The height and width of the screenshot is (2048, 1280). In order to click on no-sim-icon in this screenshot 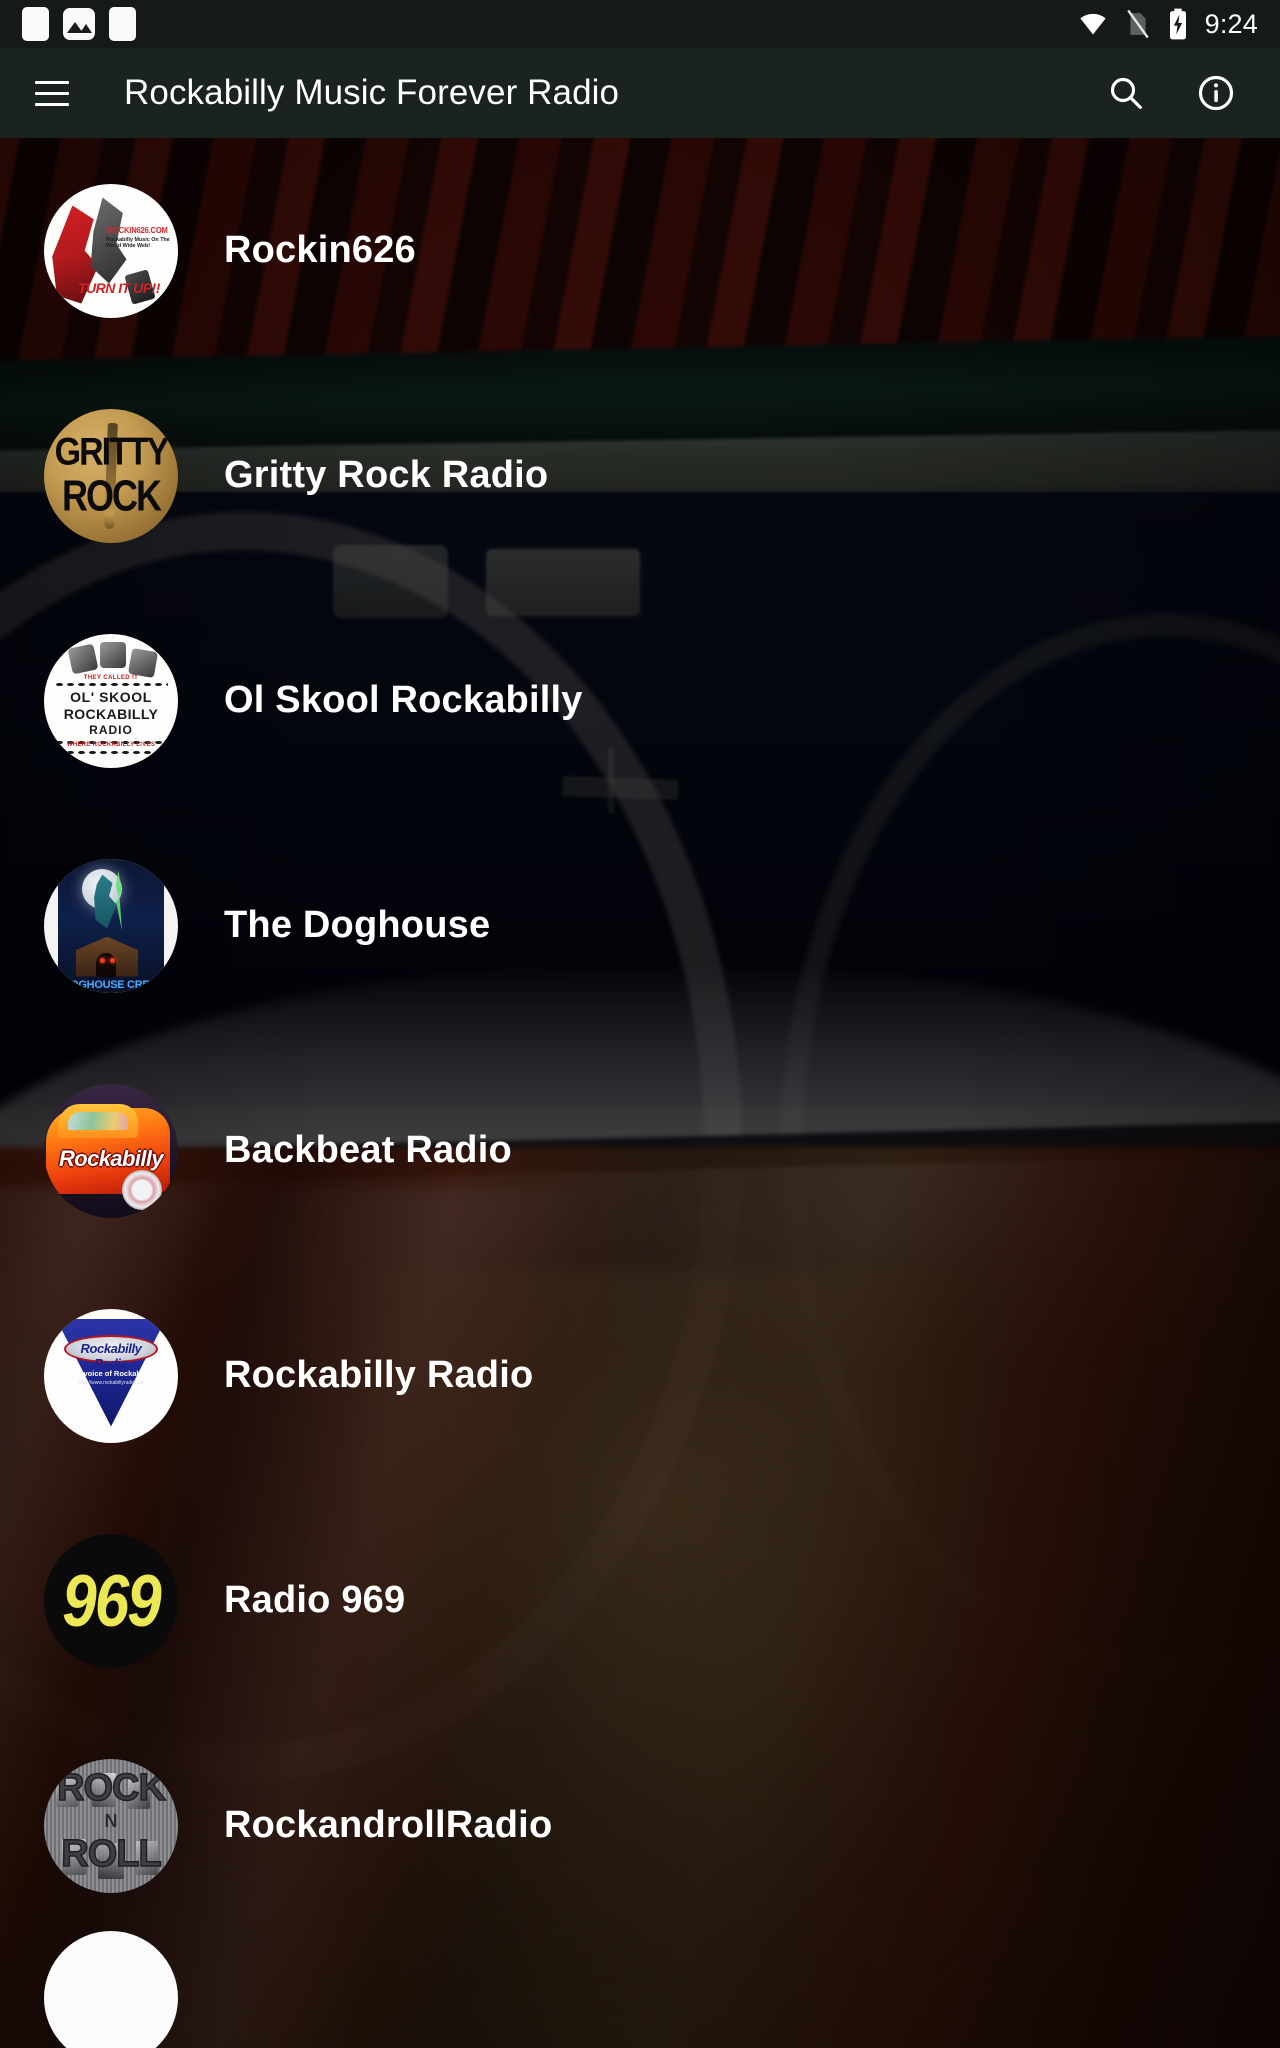, I will do `click(1137, 24)`.